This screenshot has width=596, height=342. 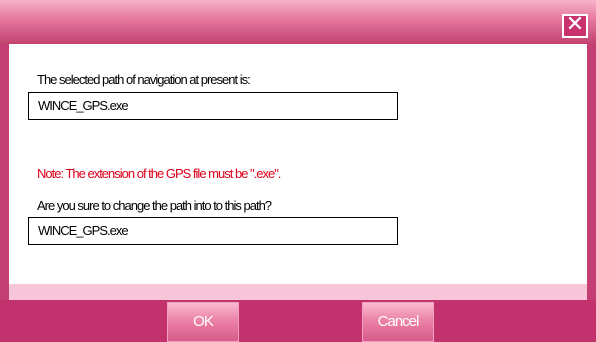 I want to click on selected-path-field: WINCE_GPS.exe, so click(x=213, y=106).